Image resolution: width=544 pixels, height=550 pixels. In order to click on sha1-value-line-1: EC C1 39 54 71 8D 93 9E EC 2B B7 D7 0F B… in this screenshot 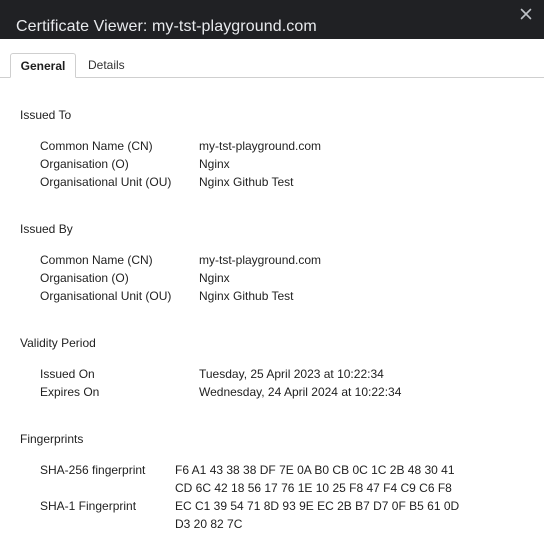, I will do `click(317, 506)`.